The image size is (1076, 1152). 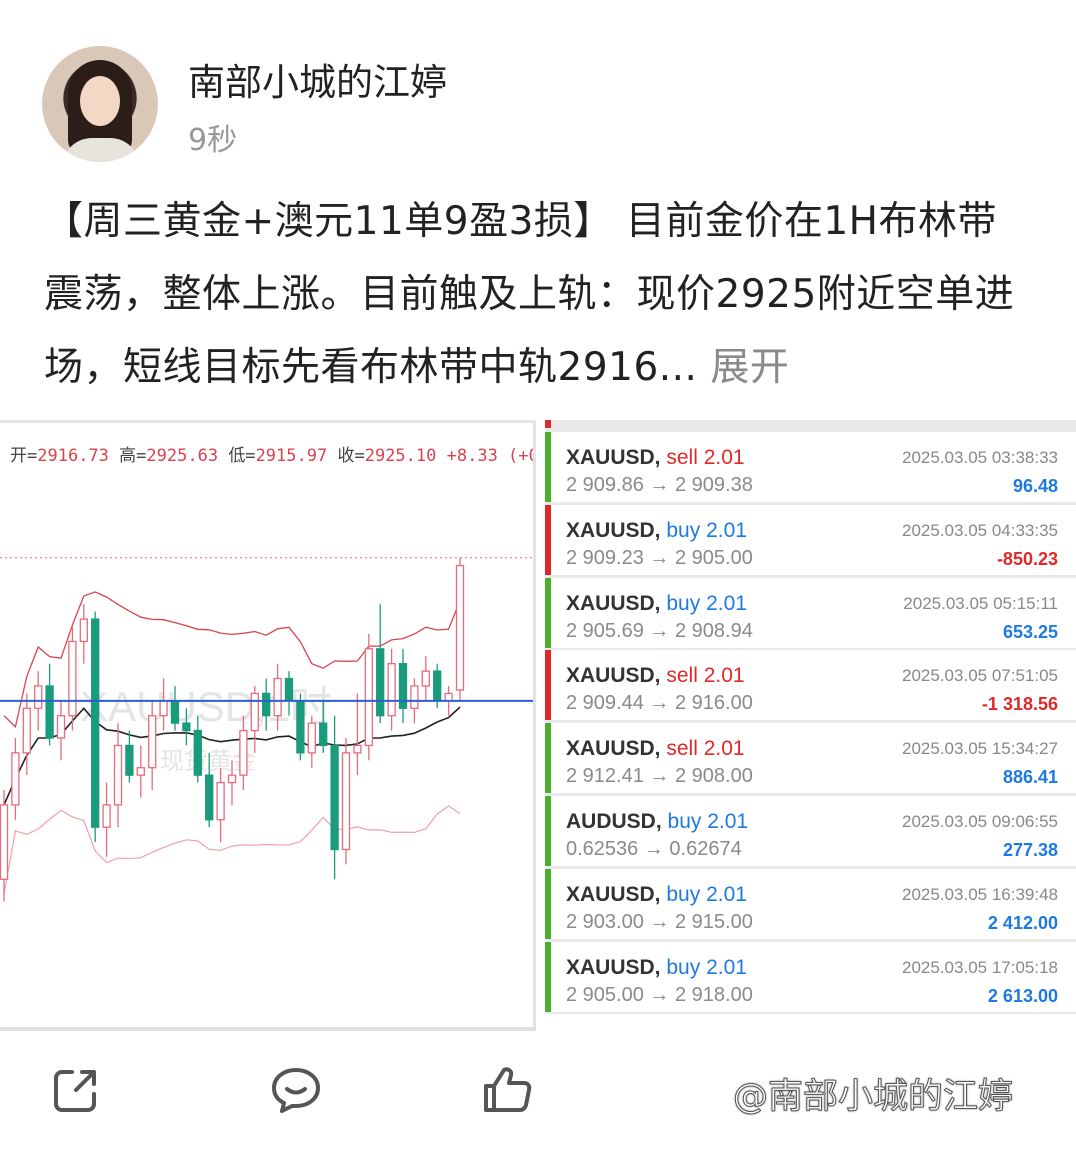 I want to click on trade-time: 2025.03.05 03:38:33, so click(x=980, y=457).